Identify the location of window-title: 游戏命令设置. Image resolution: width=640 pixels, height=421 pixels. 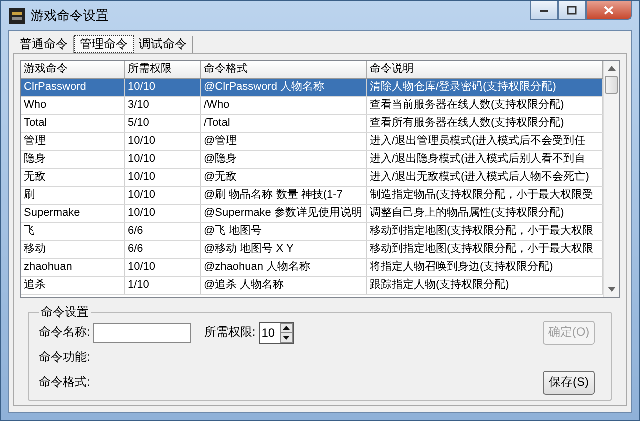
(70, 15).